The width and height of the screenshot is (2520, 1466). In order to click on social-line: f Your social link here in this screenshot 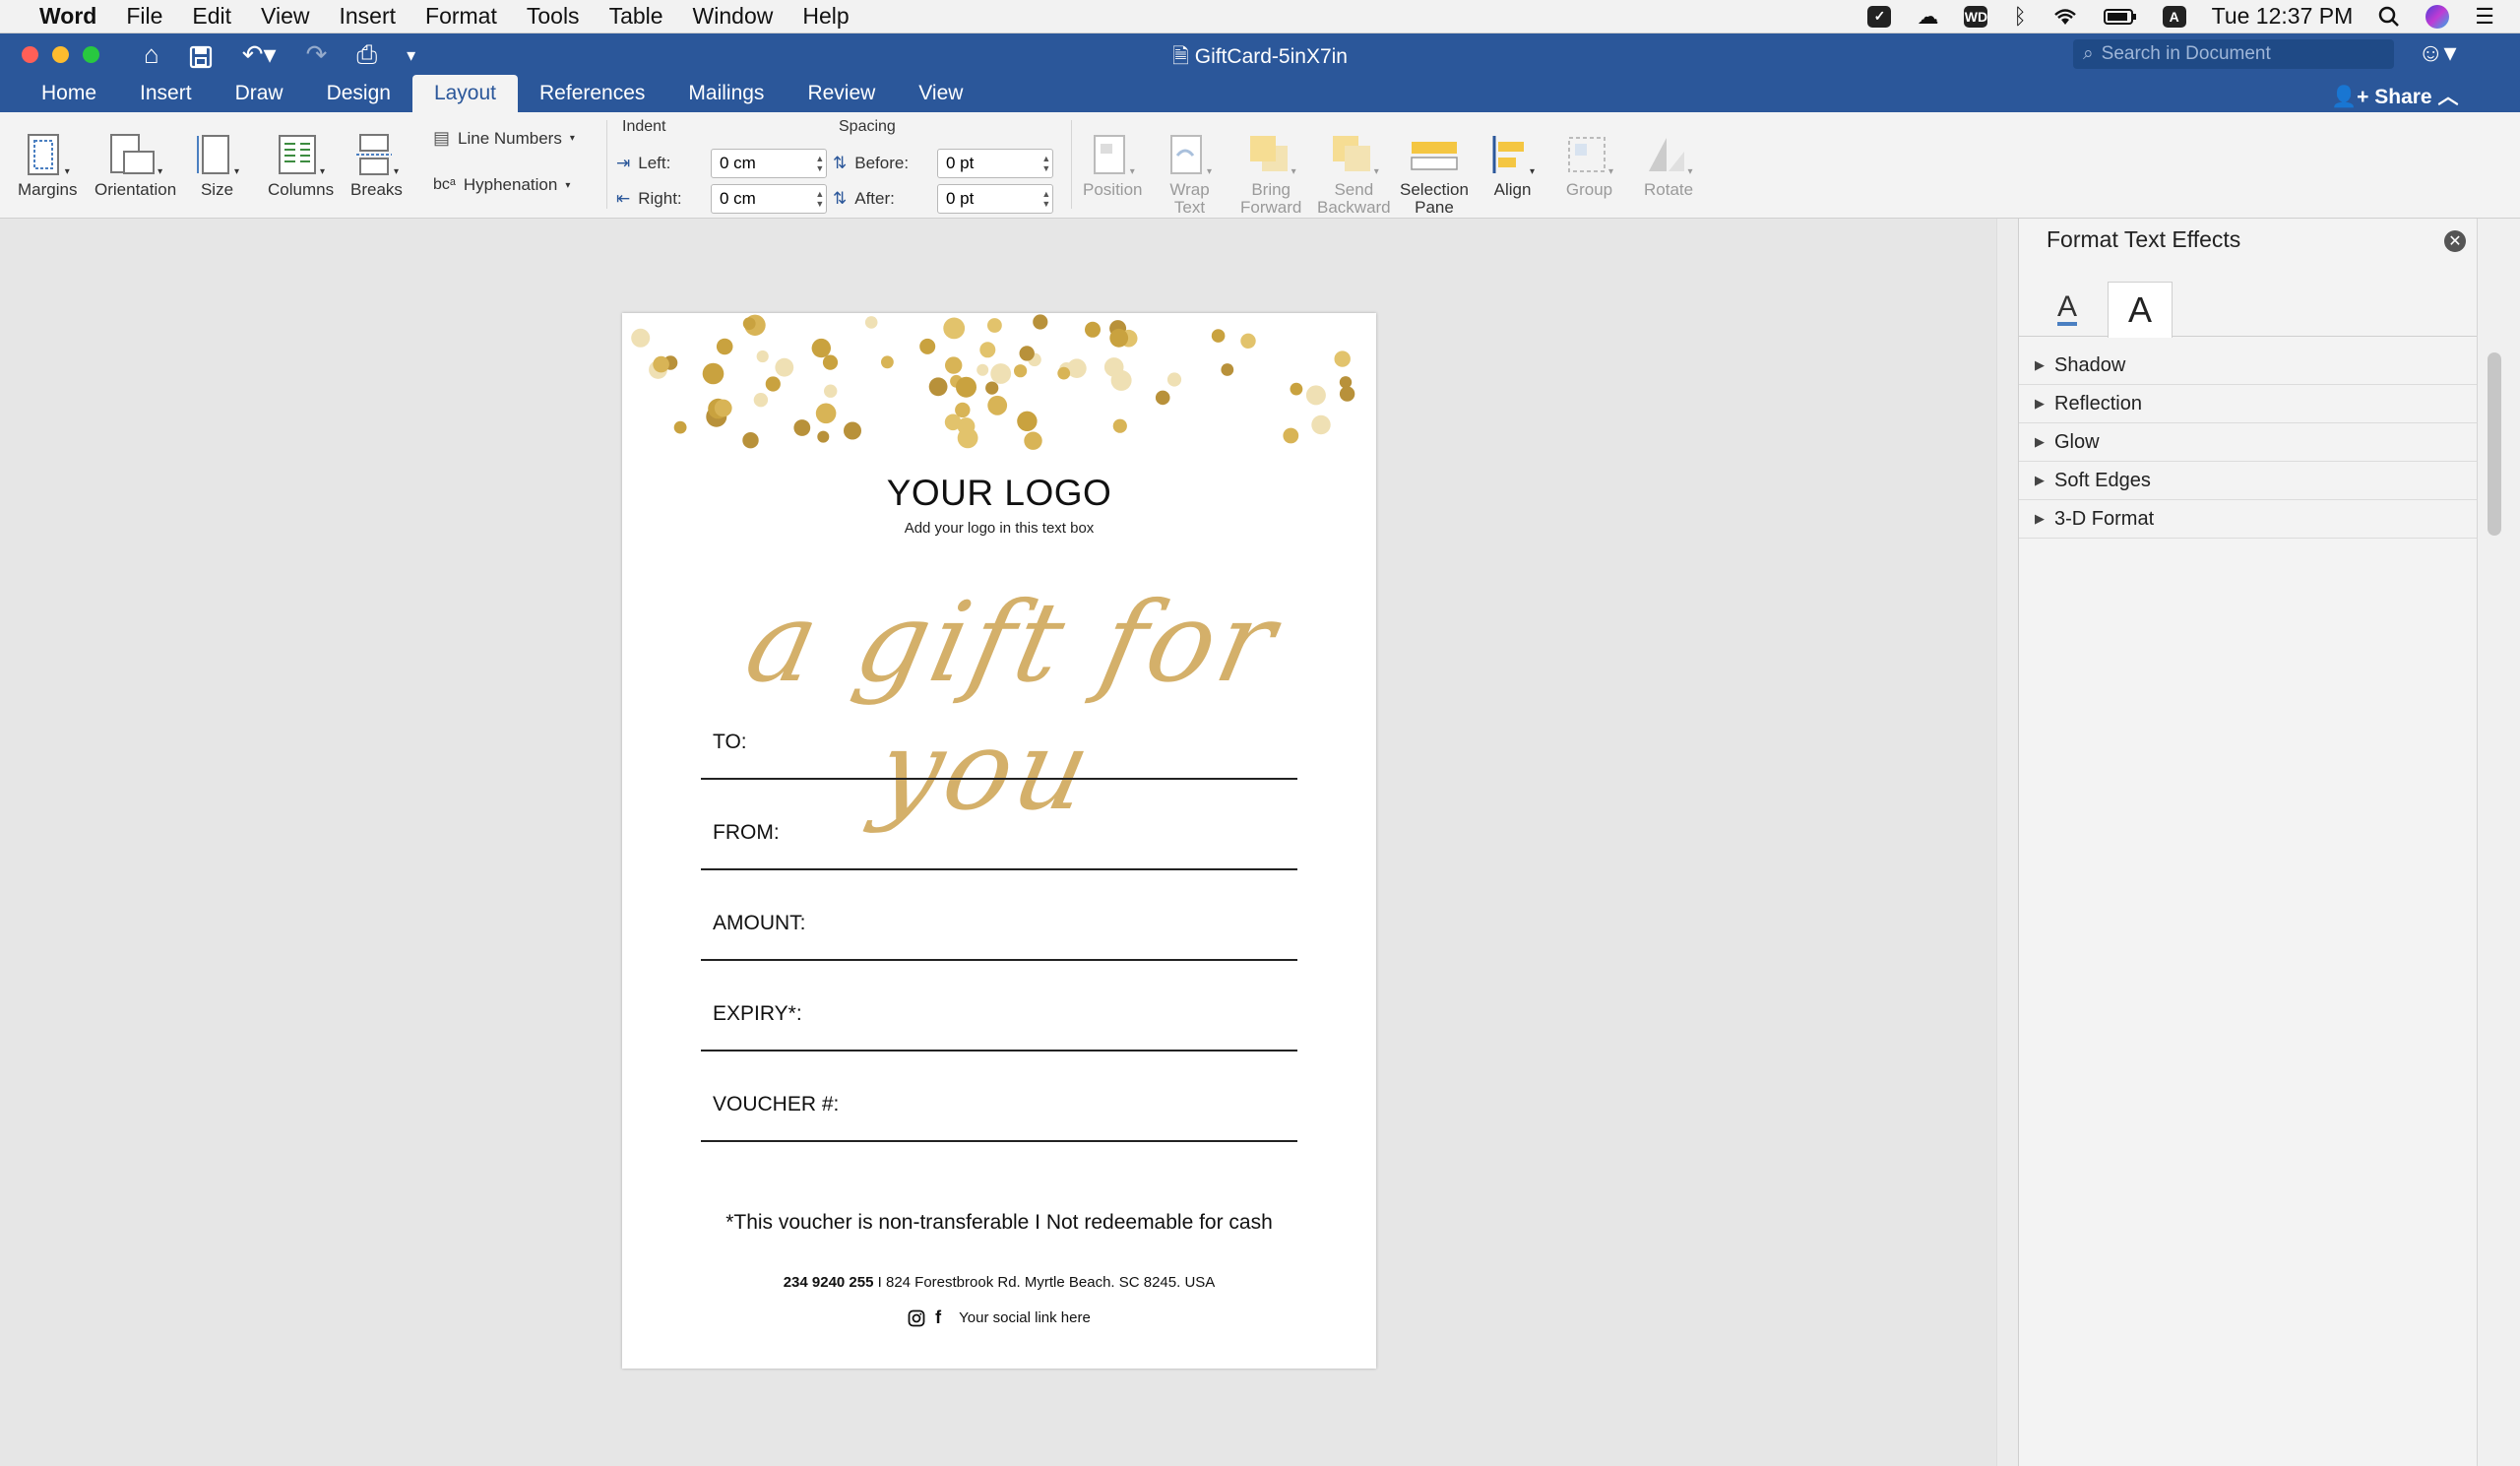, I will do `click(999, 1318)`.